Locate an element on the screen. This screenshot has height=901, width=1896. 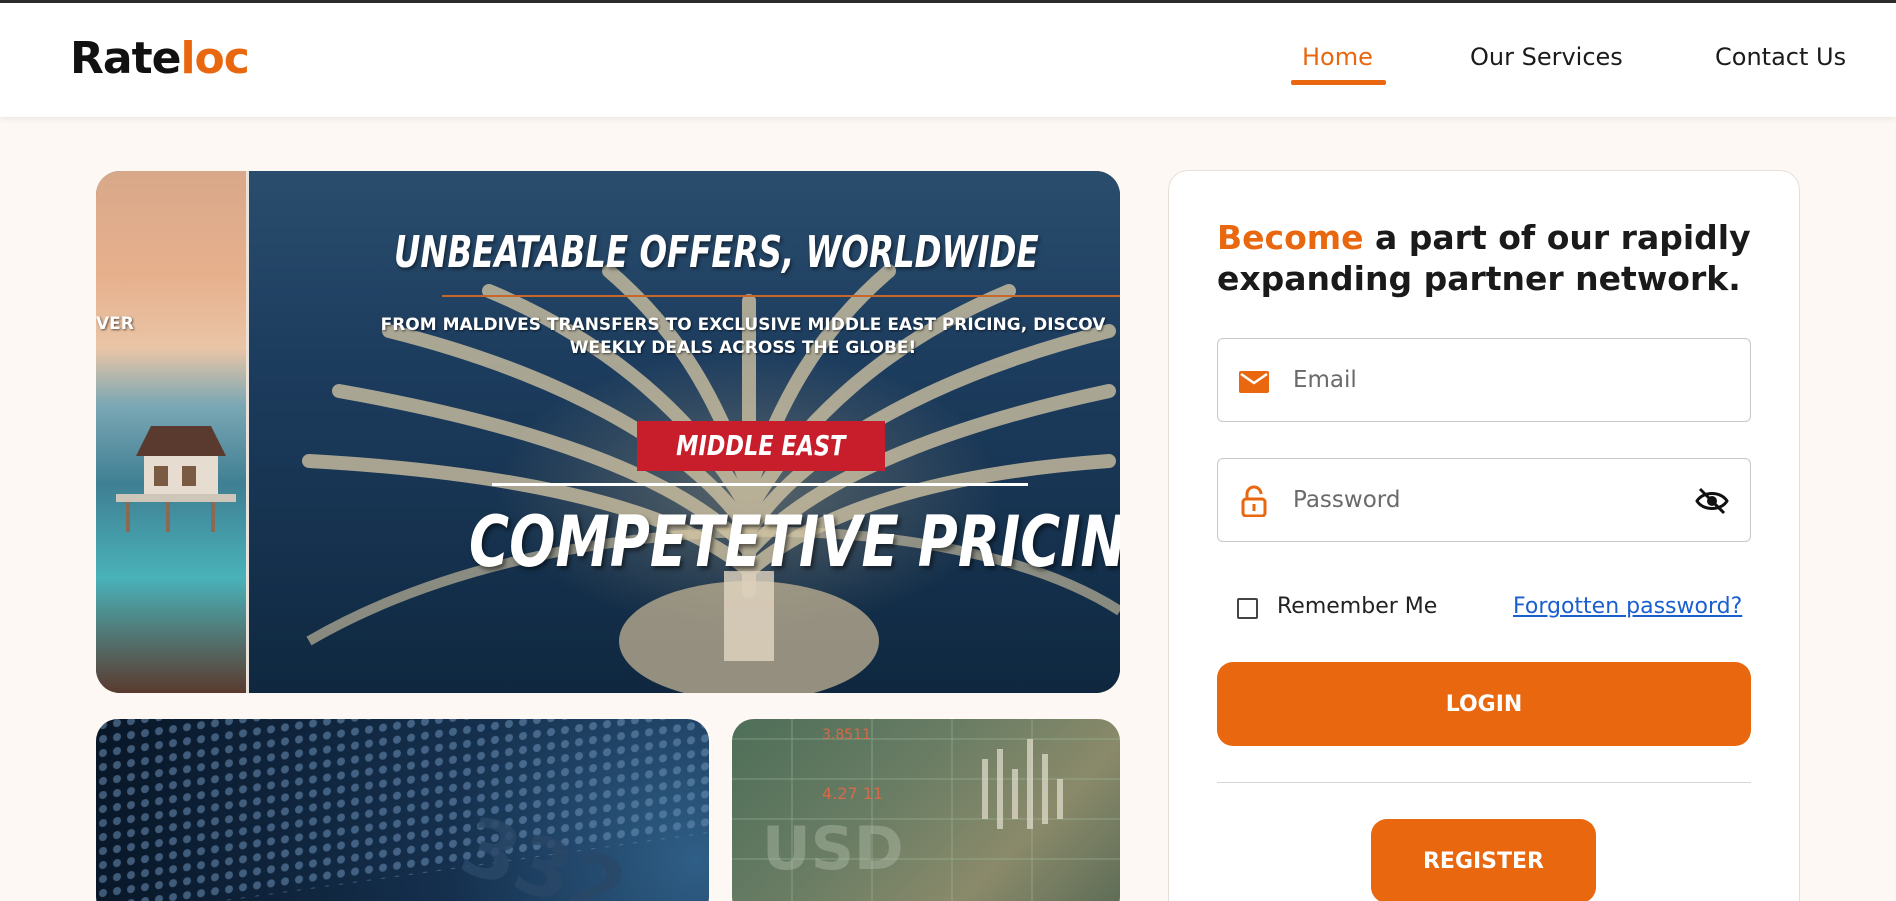
svg-text: USD is located at coordinates (833, 849).